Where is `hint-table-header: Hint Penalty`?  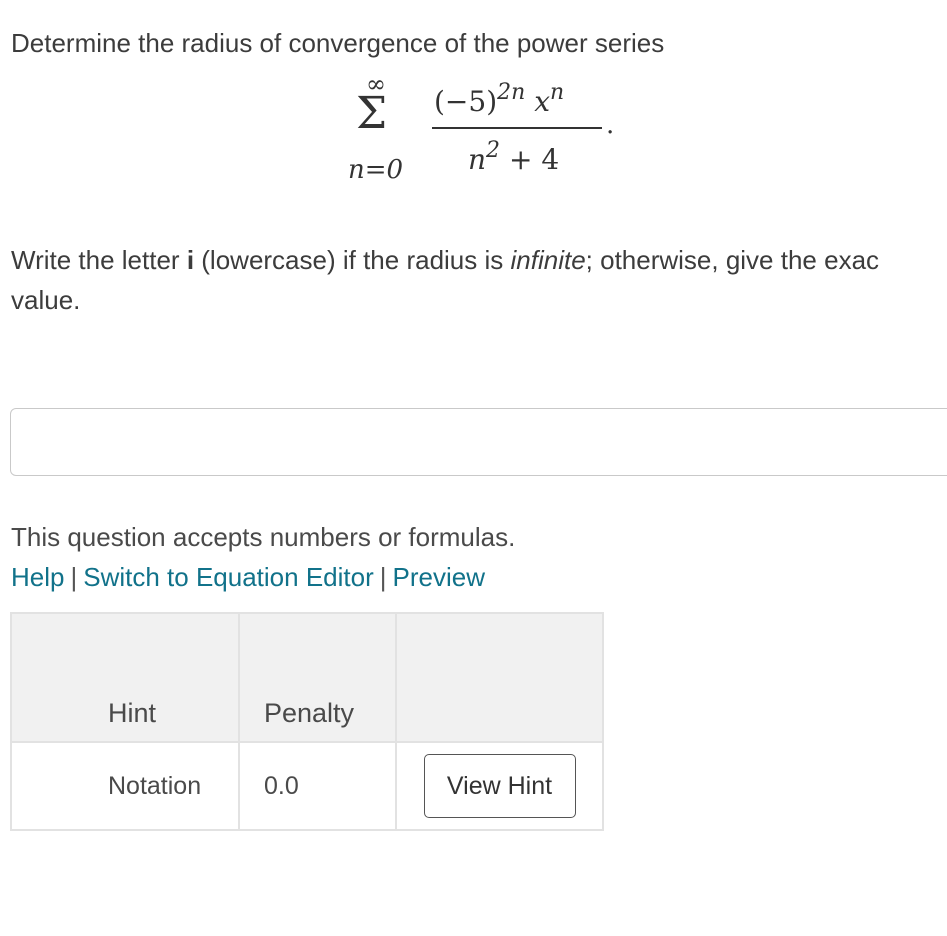
hint-table-header: Hint Penalty is located at coordinates (307, 677).